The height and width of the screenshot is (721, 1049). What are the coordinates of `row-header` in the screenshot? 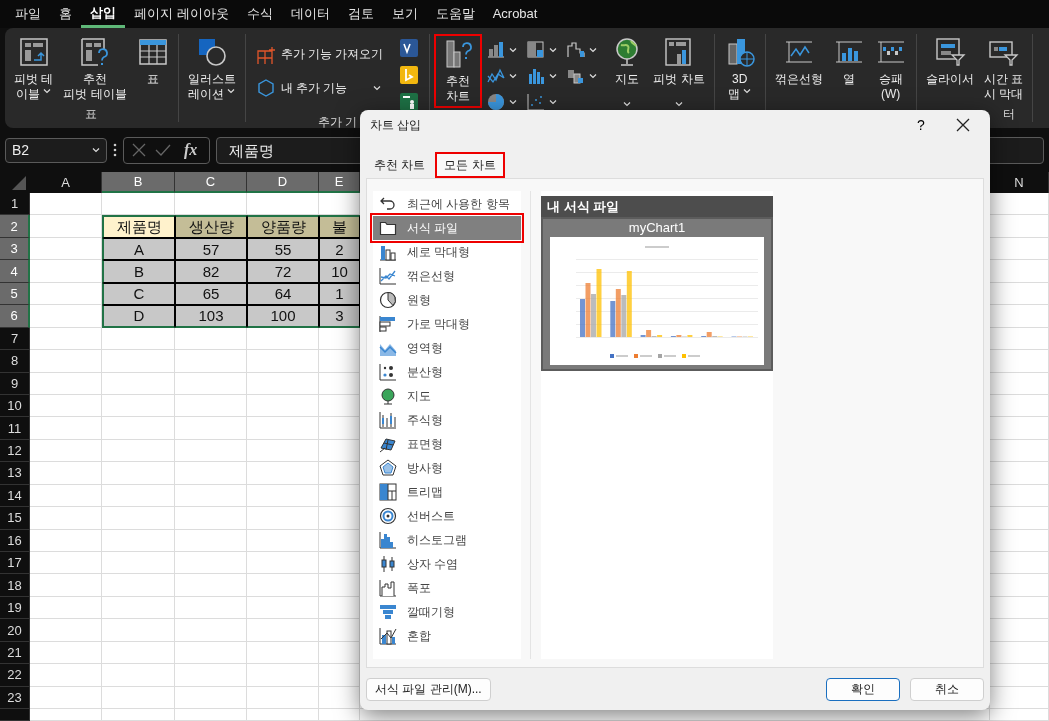 It's located at (15, 715).